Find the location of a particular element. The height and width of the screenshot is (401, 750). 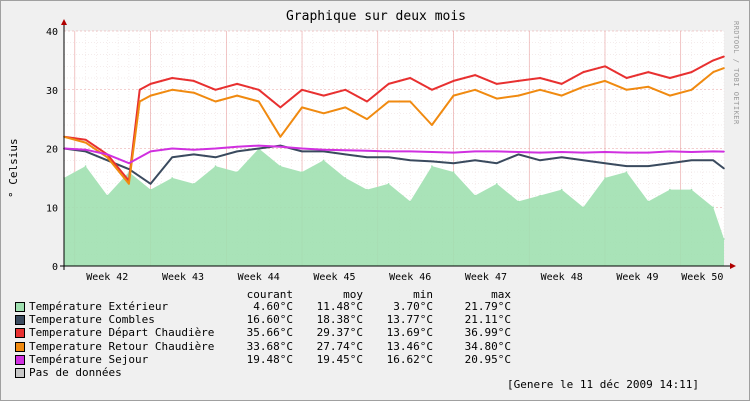

stat-min: 13.46°C is located at coordinates (409, 346).